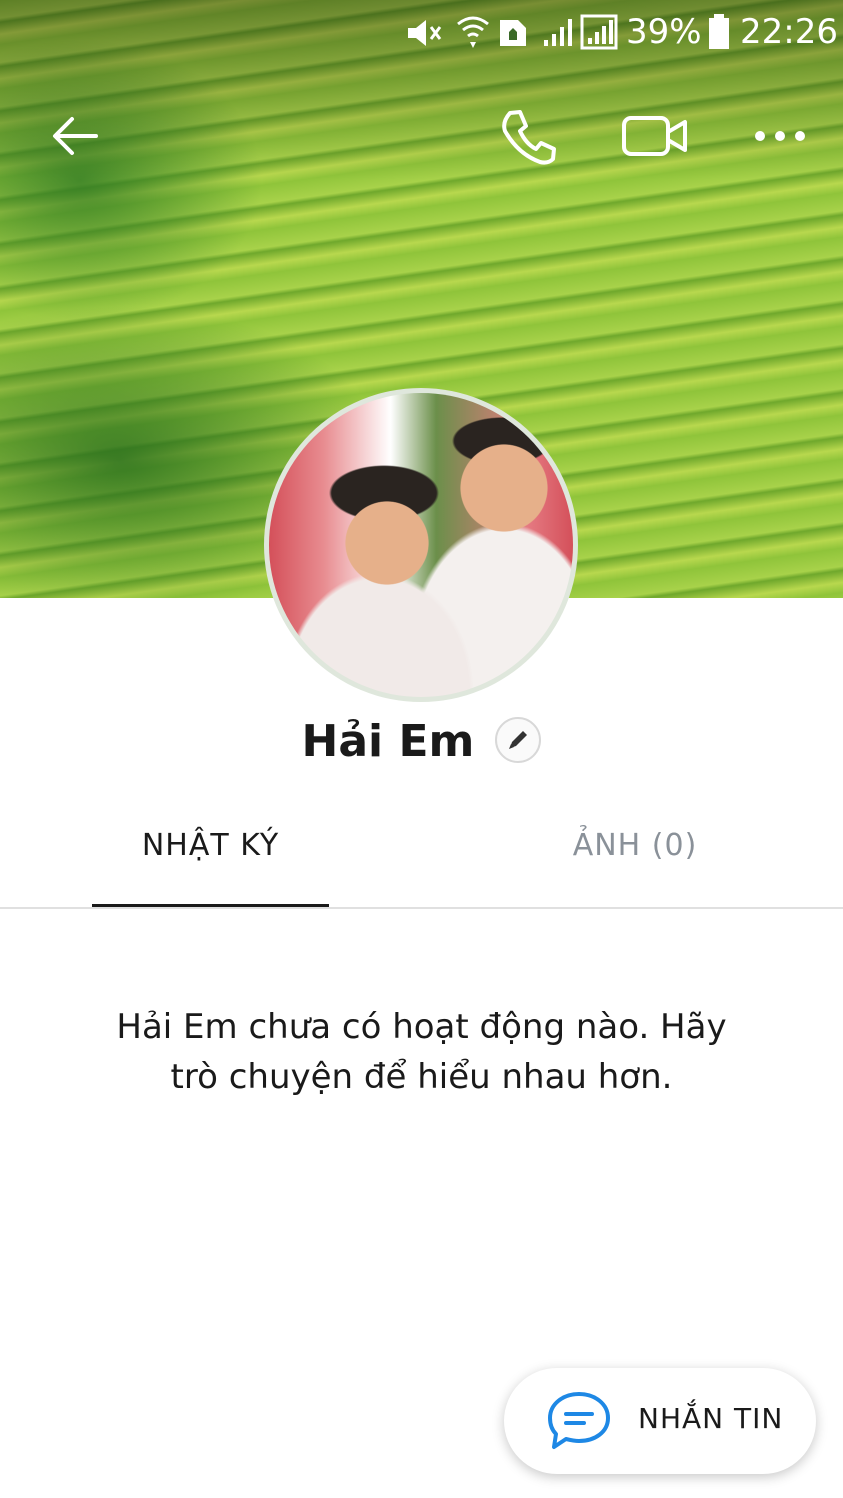  What do you see at coordinates (425, 33) in the screenshot?
I see `mute-icon` at bounding box center [425, 33].